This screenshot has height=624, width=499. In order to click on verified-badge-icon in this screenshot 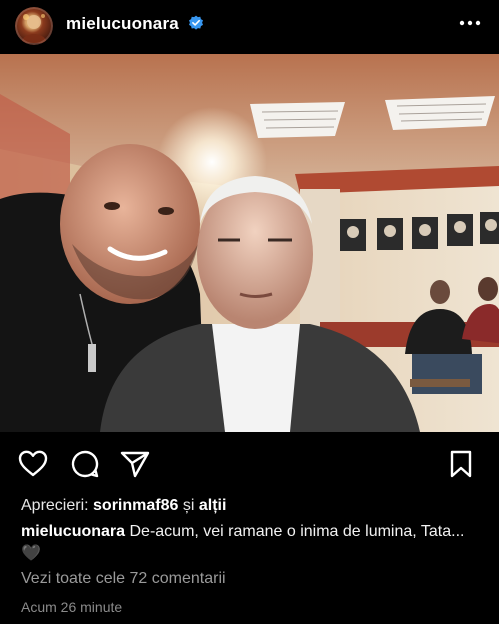, I will do `click(196, 22)`.